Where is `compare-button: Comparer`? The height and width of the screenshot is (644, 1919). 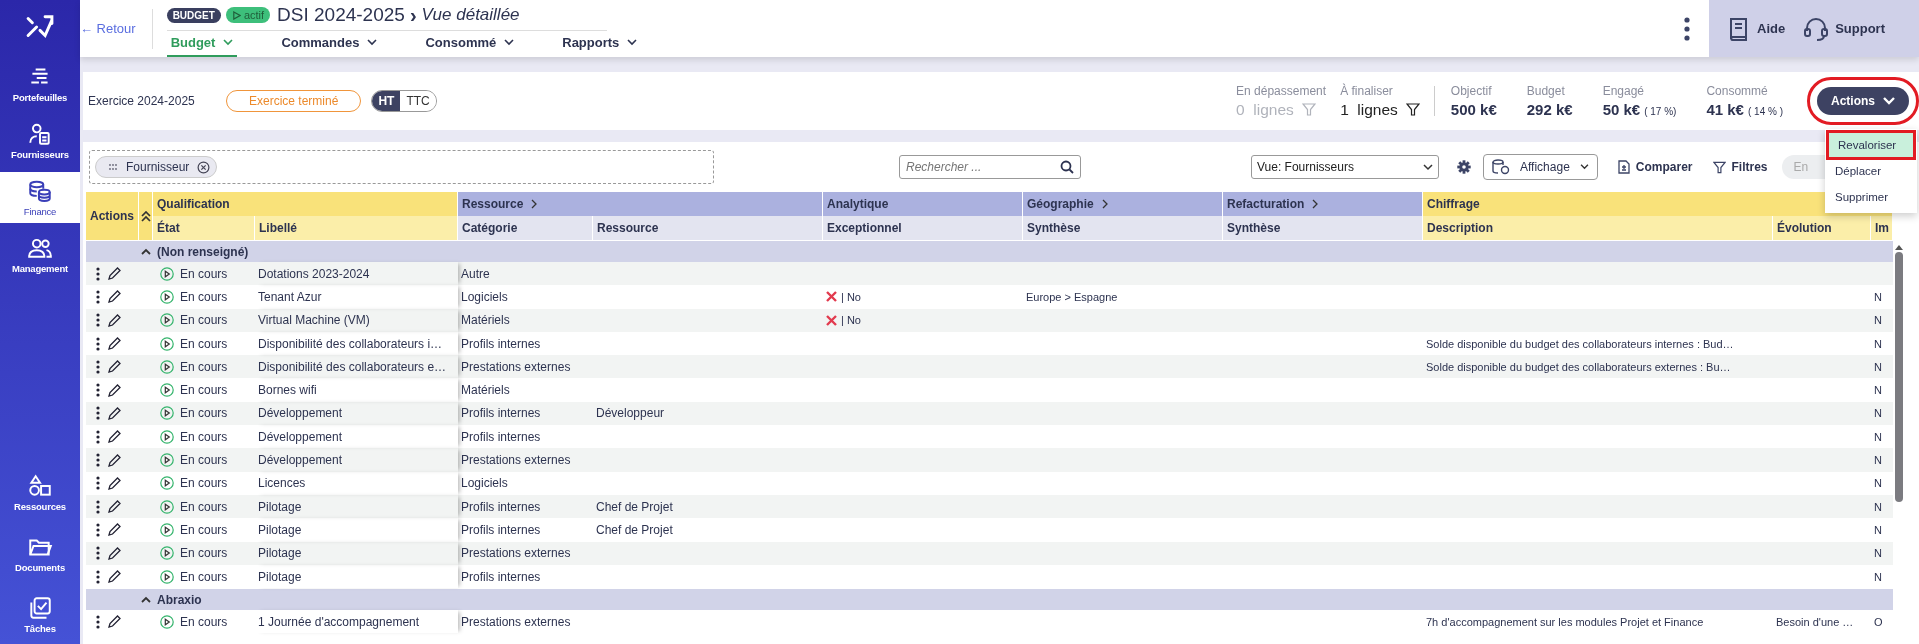 compare-button: Comparer is located at coordinates (1655, 167).